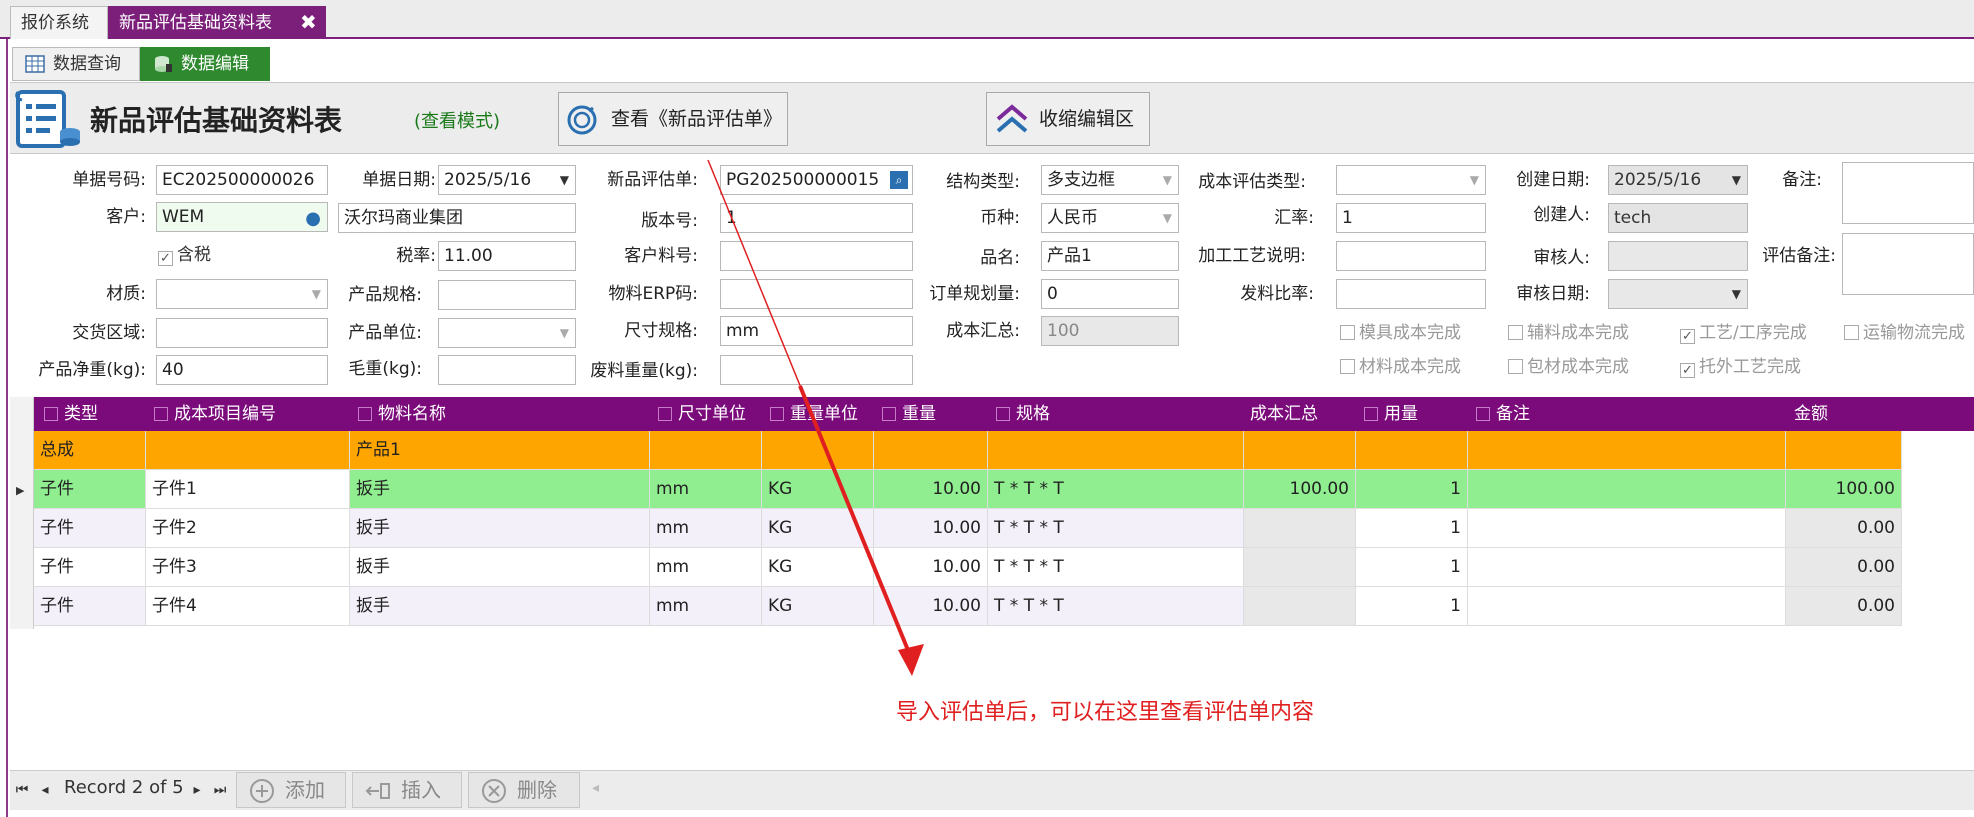 Image resolution: width=1974 pixels, height=817 pixels. Describe the element at coordinates (1068, 119) in the screenshot. I see `collapse-edit-button: 收缩编辑区` at that location.